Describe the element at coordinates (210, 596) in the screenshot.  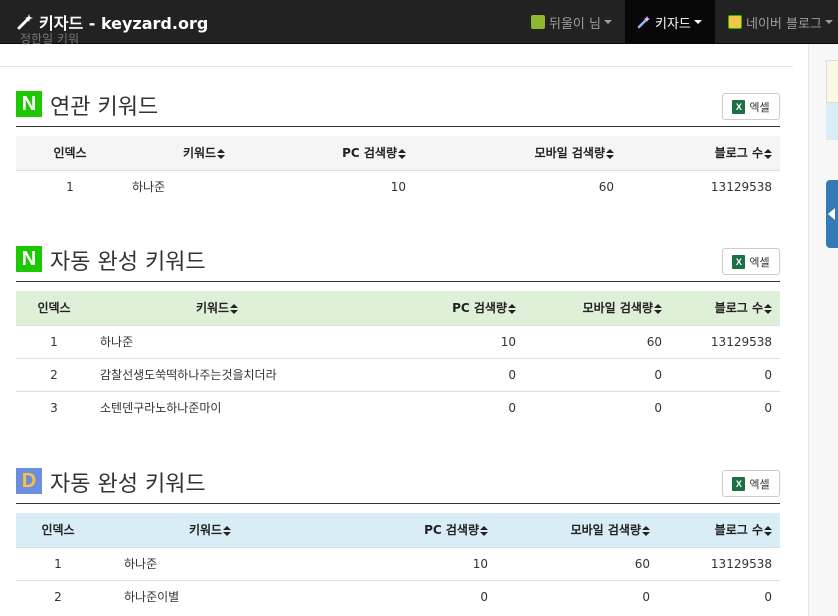
I see `cell-keyword: 하나준이별` at that location.